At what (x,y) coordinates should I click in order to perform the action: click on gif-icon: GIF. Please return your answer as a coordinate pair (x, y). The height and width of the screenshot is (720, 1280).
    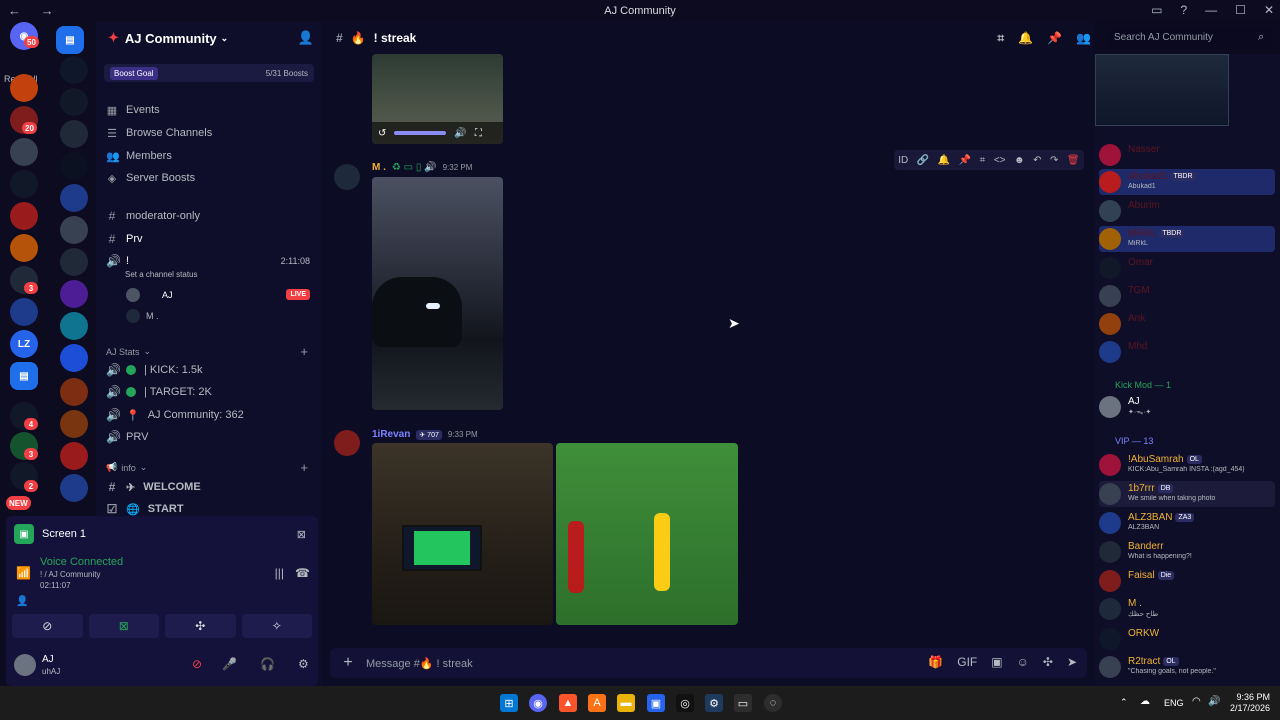
    Looking at the image, I should click on (967, 662).